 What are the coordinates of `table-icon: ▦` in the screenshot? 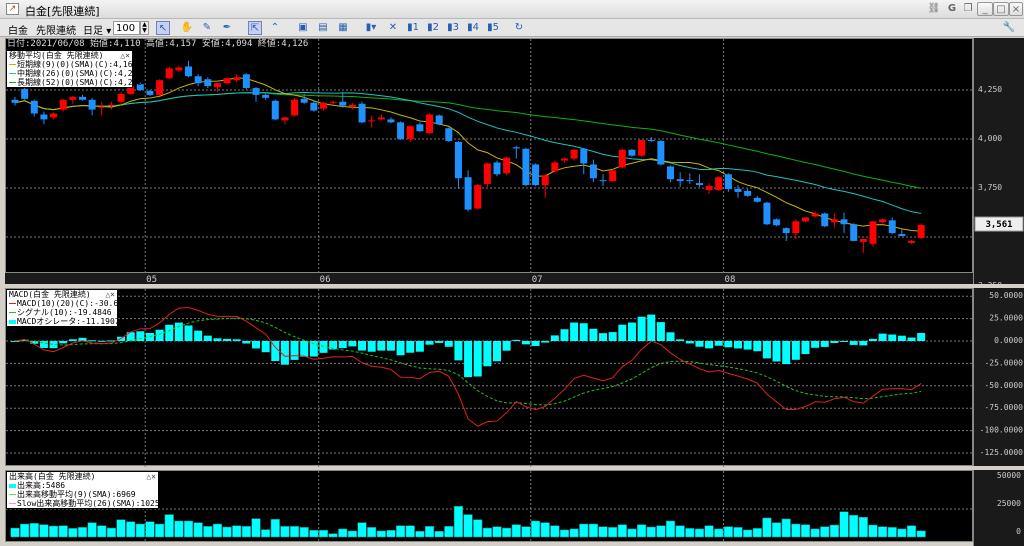 It's located at (343, 28).